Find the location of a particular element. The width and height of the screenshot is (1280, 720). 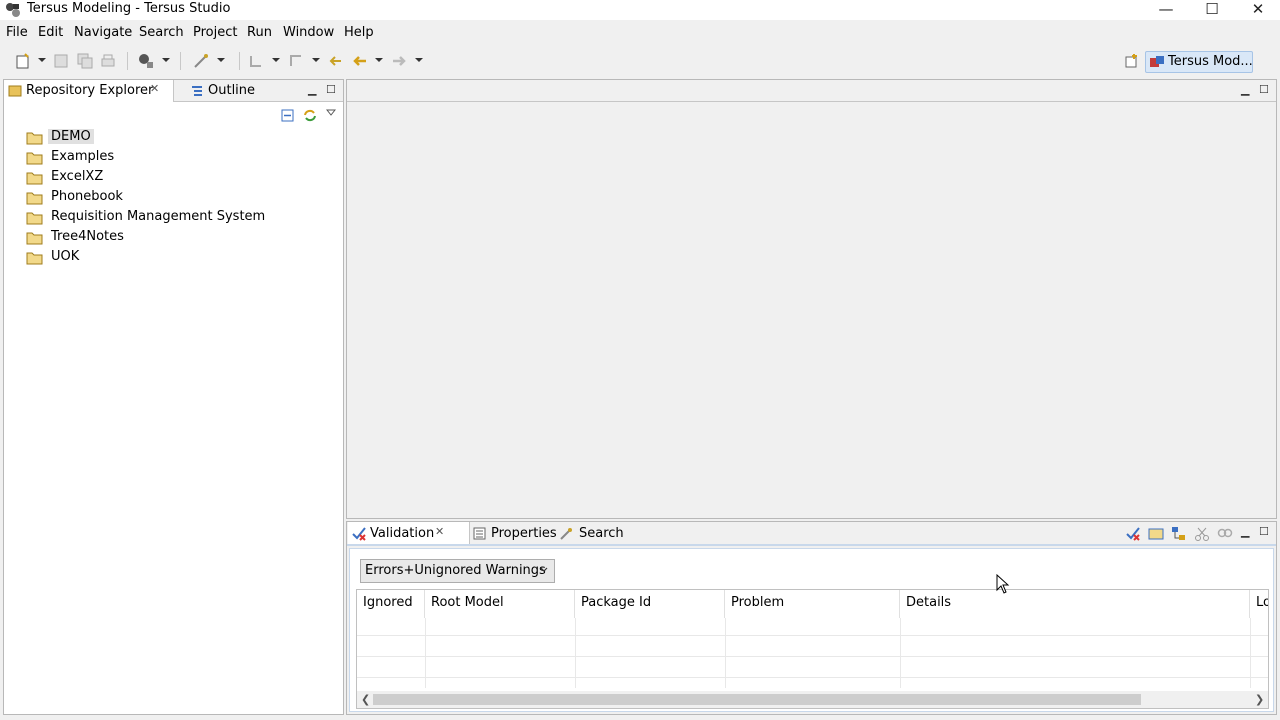

properties-icon is located at coordinates (479, 533).